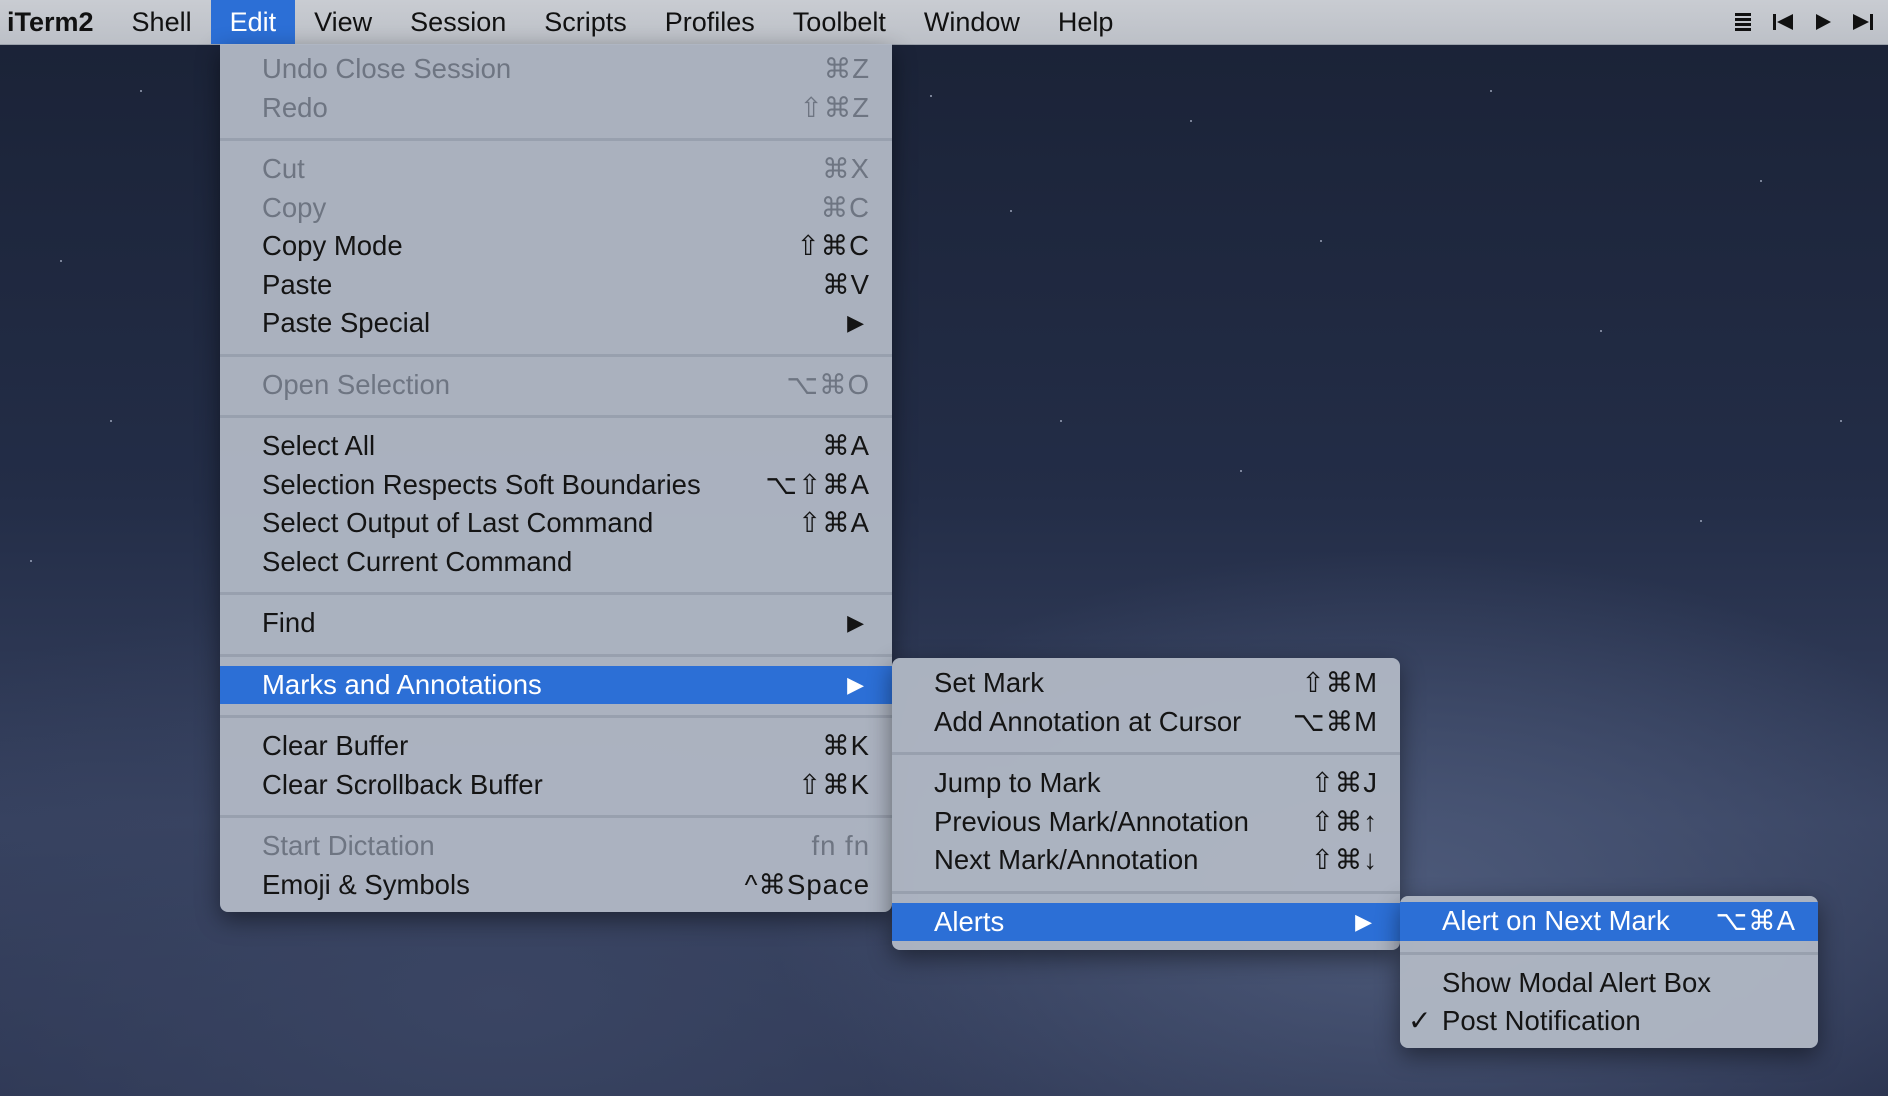 The image size is (1888, 1096). Describe the element at coordinates (1086, 22) in the screenshot. I see `menubar-help: Help` at that location.